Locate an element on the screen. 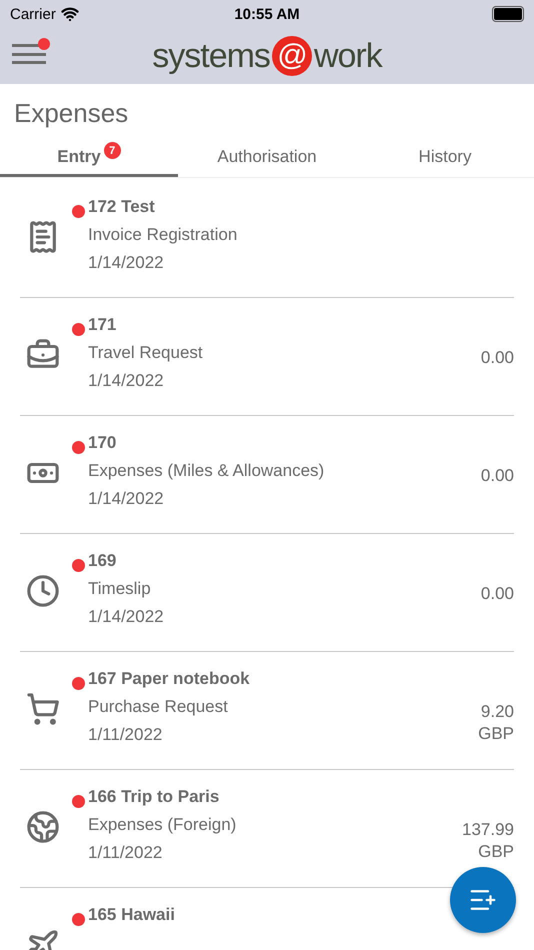 This screenshot has height=950, width=534. carrier-name: Carrier is located at coordinates (33, 14).